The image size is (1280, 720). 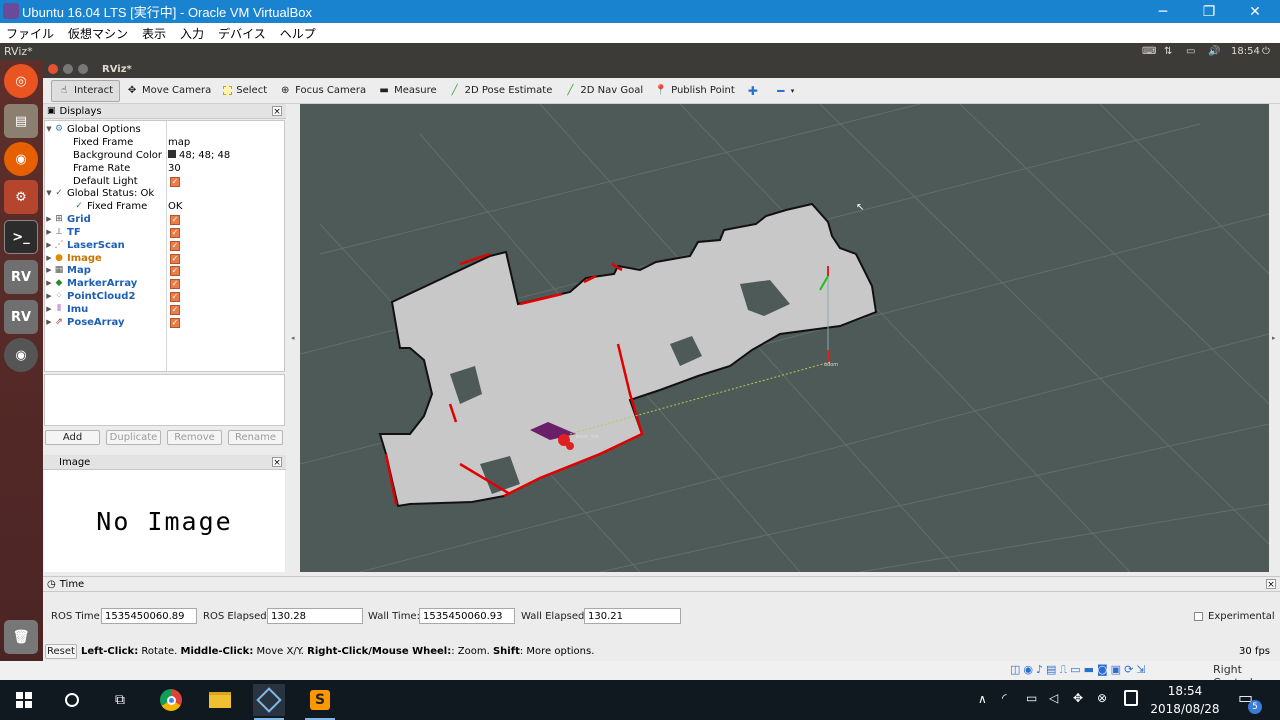 What do you see at coordinates (21, 237) in the screenshot?
I see `terminal-icon: >_` at bounding box center [21, 237].